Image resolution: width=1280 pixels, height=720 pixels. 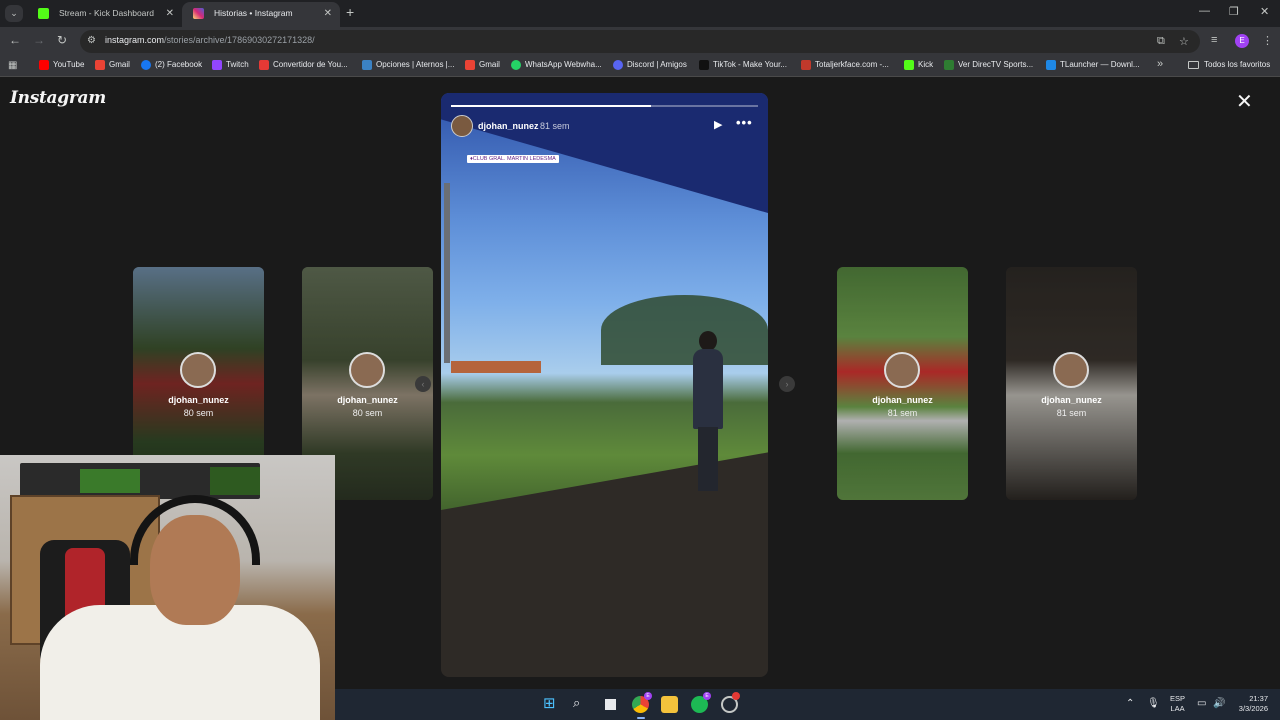 I want to click on discord-icon, so click(x=618, y=65).